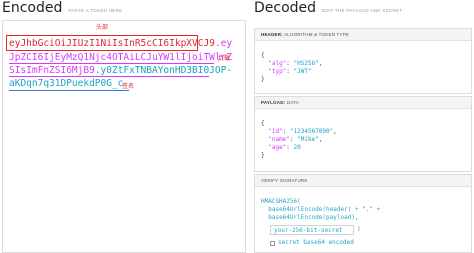  Describe the element at coordinates (277, 71) in the screenshot. I see `typ-key: "typ"` at that location.